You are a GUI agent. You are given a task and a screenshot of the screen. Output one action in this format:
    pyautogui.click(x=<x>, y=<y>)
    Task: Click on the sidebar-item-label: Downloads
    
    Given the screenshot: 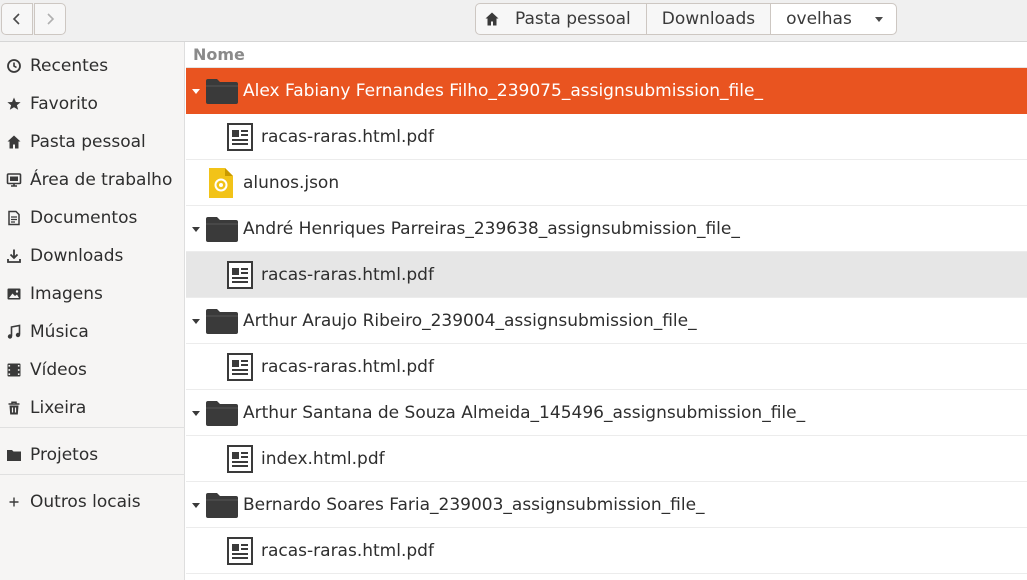 What is the action you would take?
    pyautogui.click(x=77, y=256)
    